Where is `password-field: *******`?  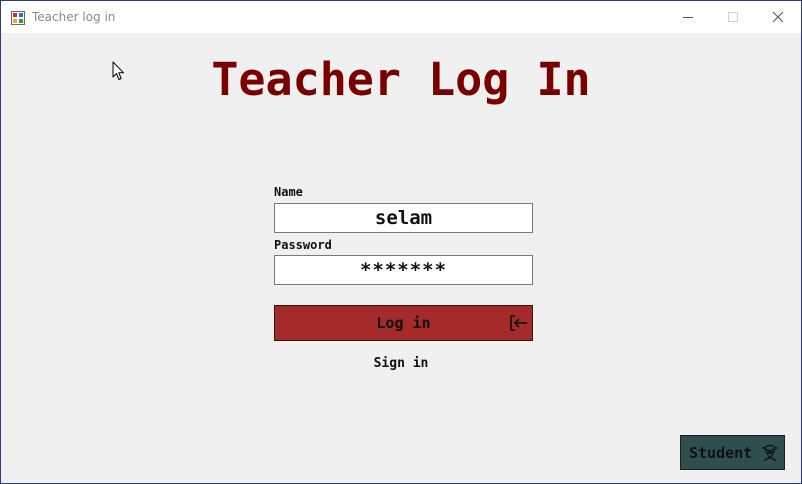
password-field: ******* is located at coordinates (403, 270).